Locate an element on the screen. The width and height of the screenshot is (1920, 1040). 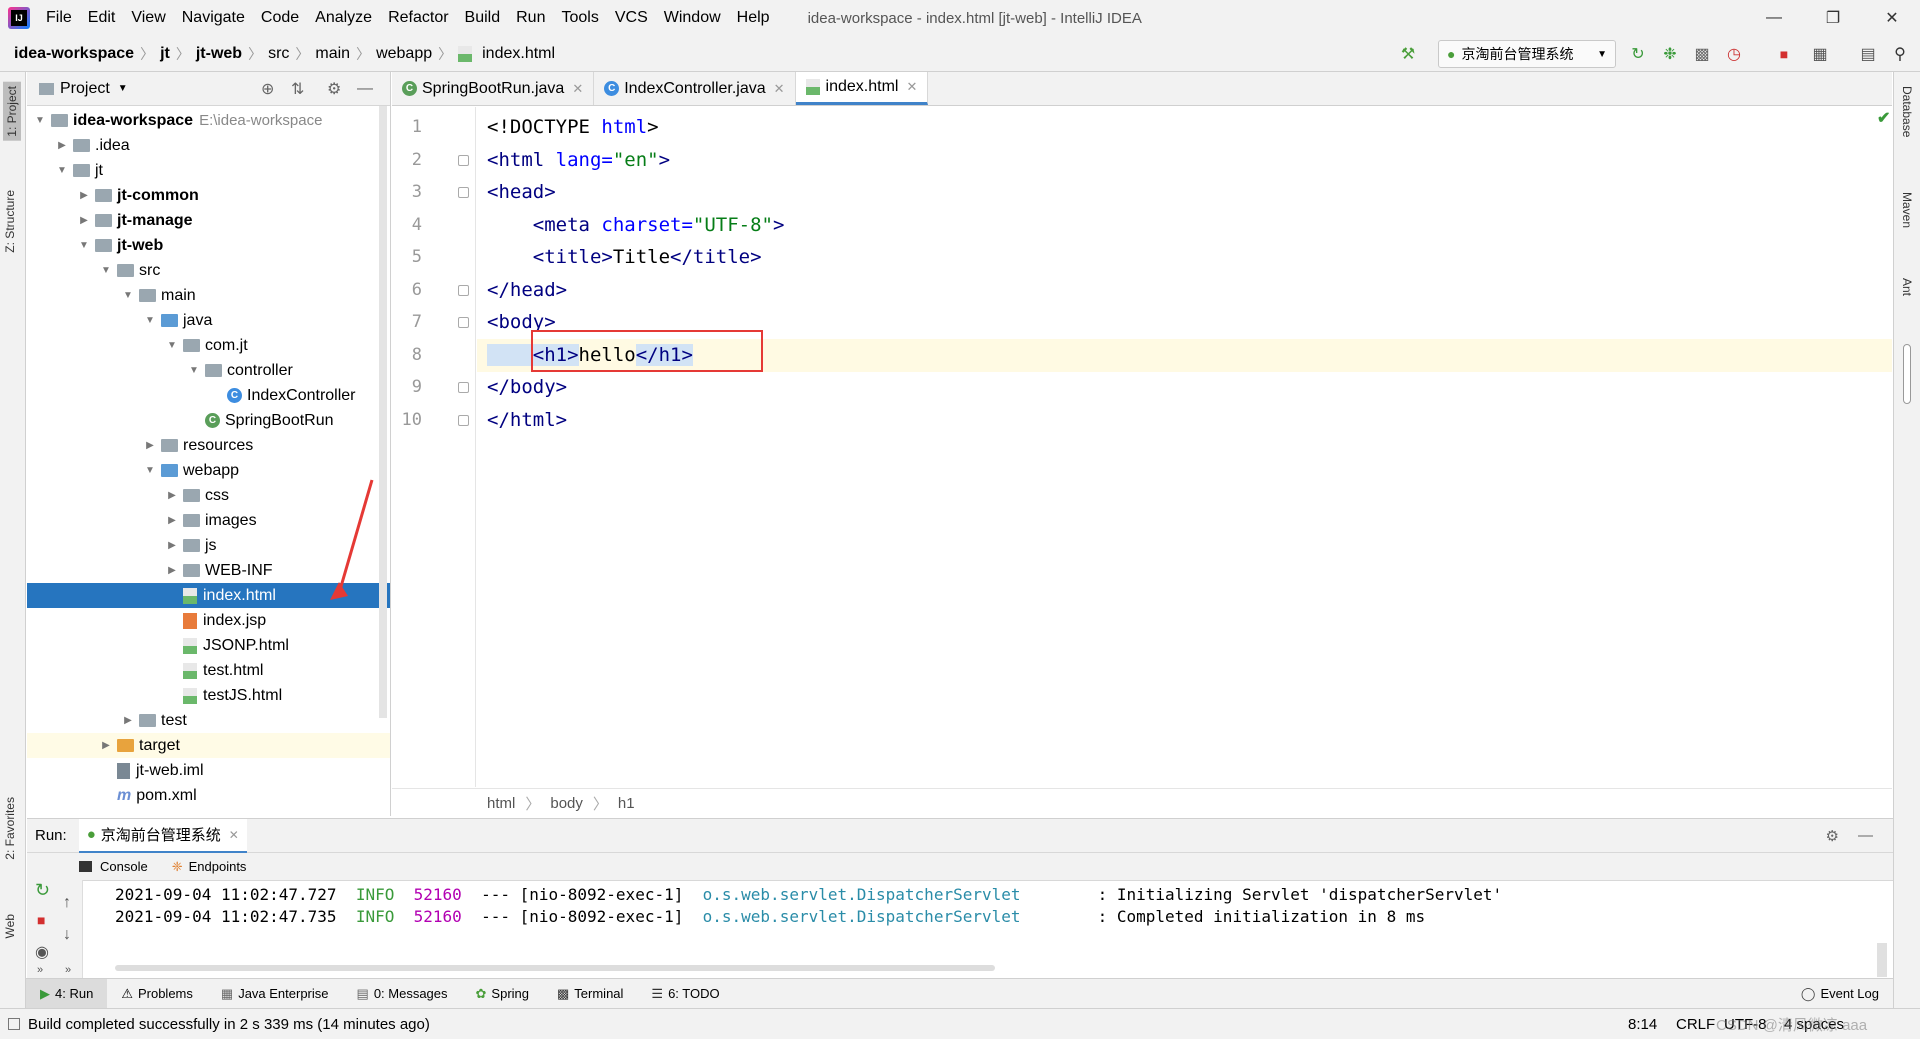
crumb-index-html: index.html is located at coordinates (518, 54).